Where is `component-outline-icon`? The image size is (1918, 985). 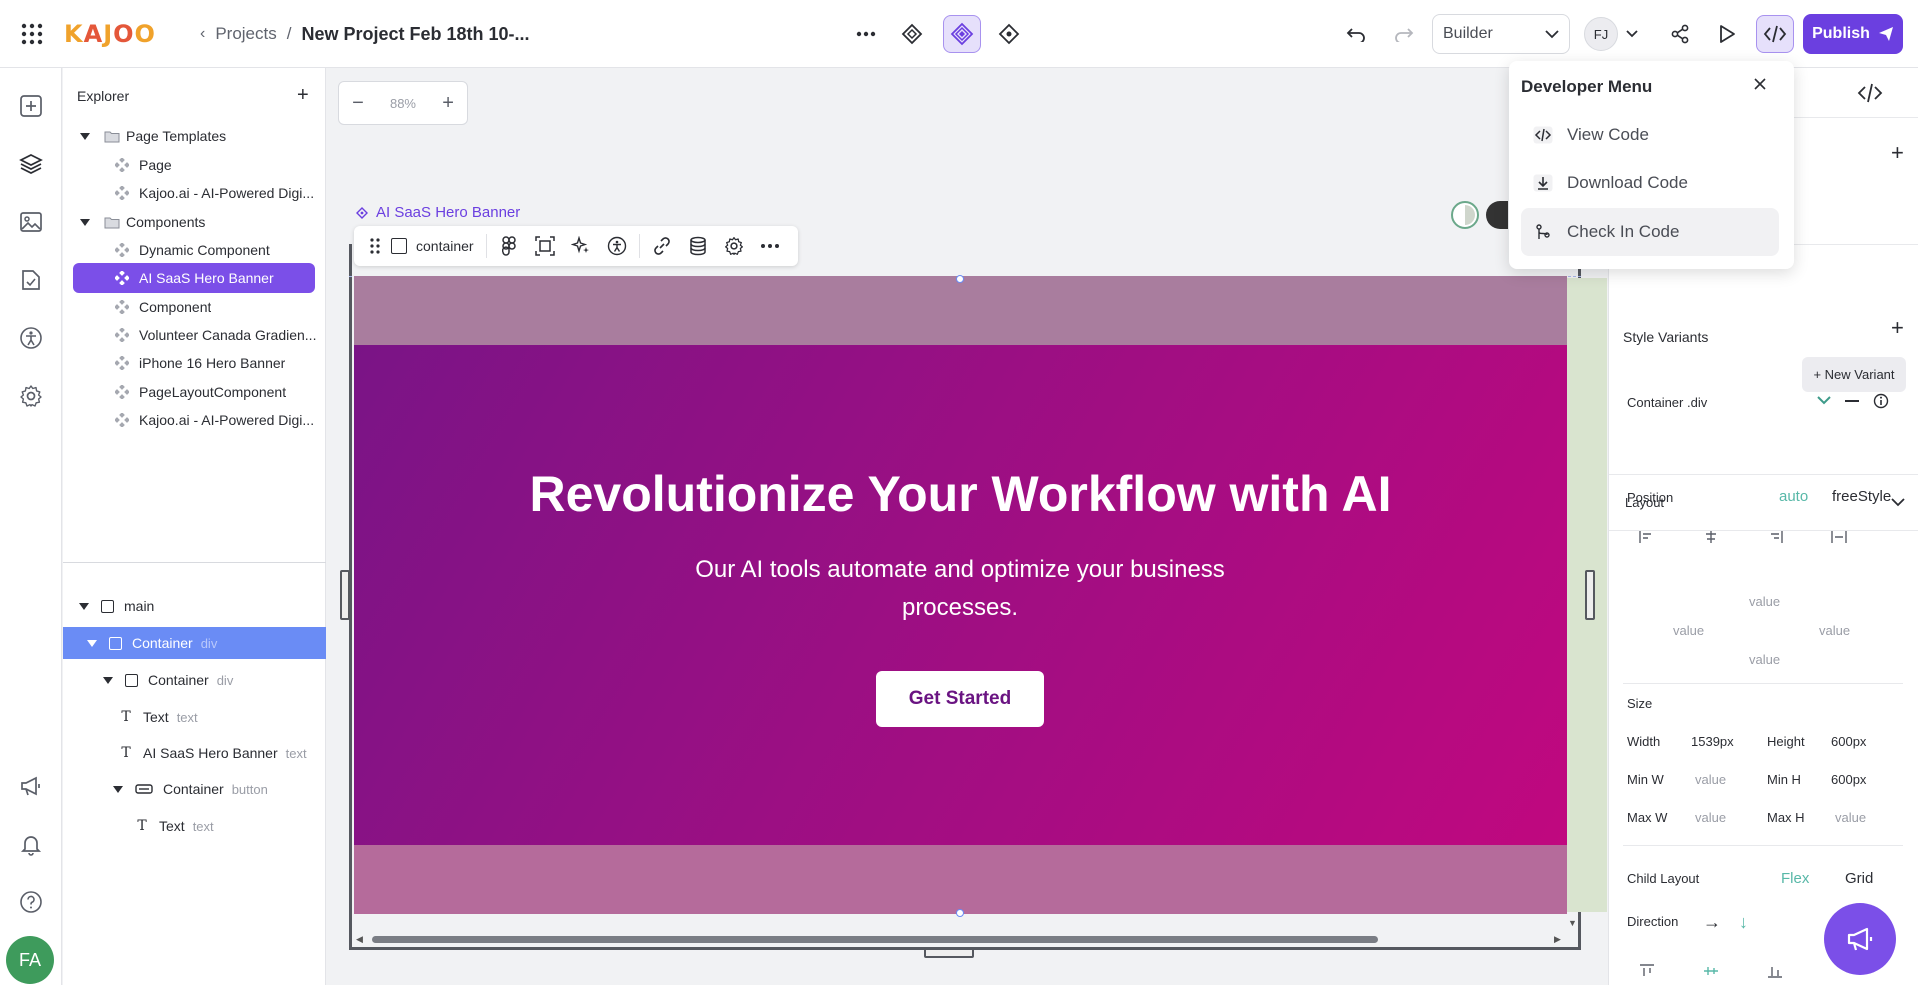 component-outline-icon is located at coordinates (912, 34).